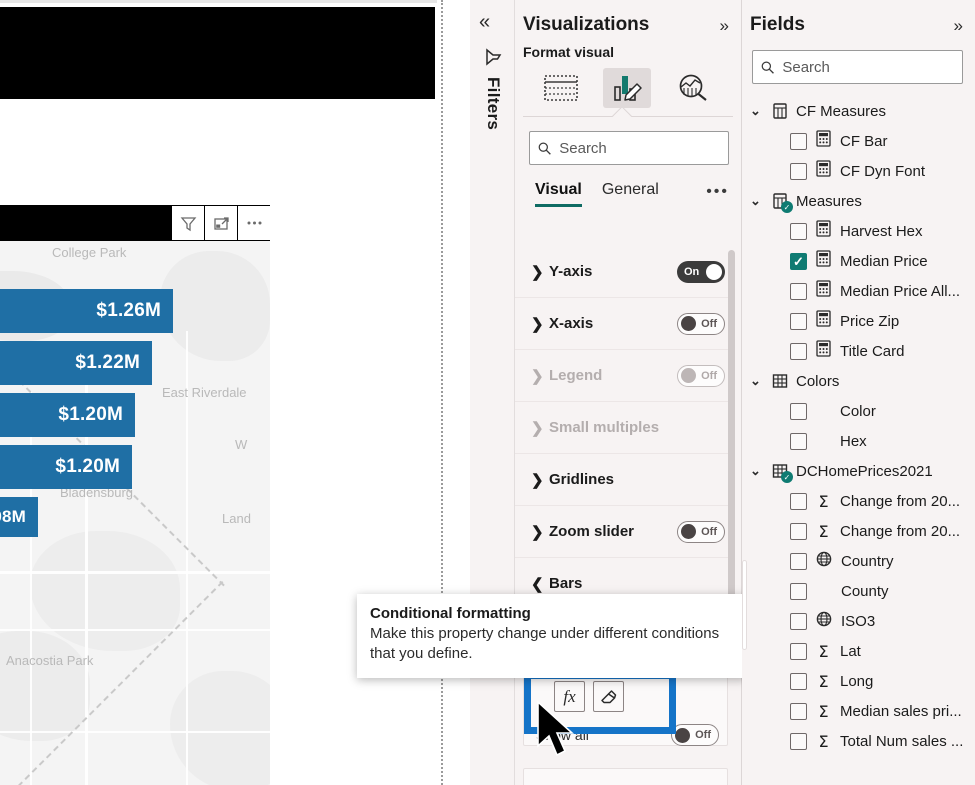  What do you see at coordinates (858, 171) in the screenshot?
I see `field-item: CF Dyn Font` at bounding box center [858, 171].